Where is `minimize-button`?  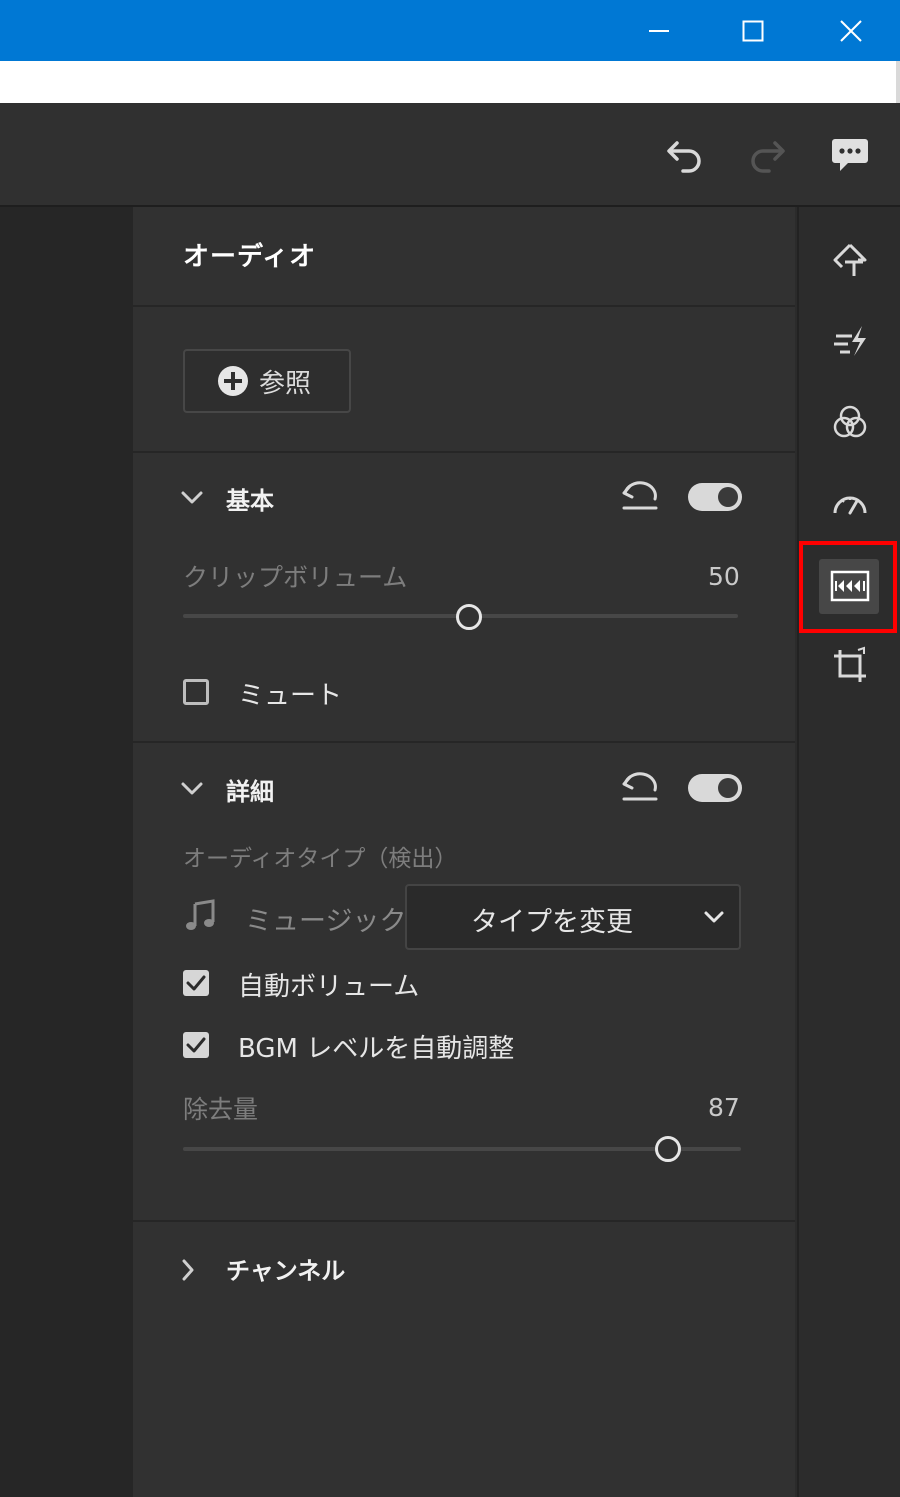
minimize-button is located at coordinates (659, 30).